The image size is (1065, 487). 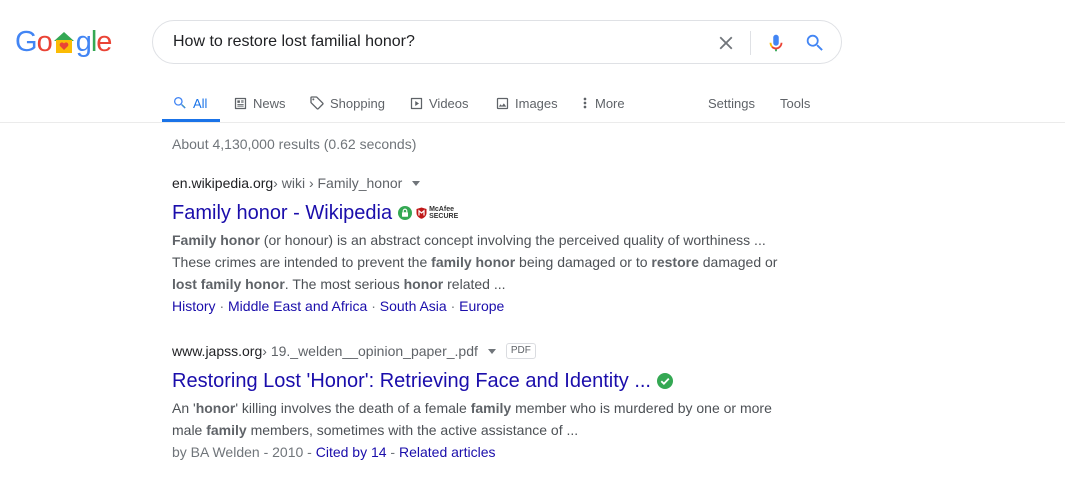 I want to click on sitelink-south-asia: South Asia, so click(x=413, y=306).